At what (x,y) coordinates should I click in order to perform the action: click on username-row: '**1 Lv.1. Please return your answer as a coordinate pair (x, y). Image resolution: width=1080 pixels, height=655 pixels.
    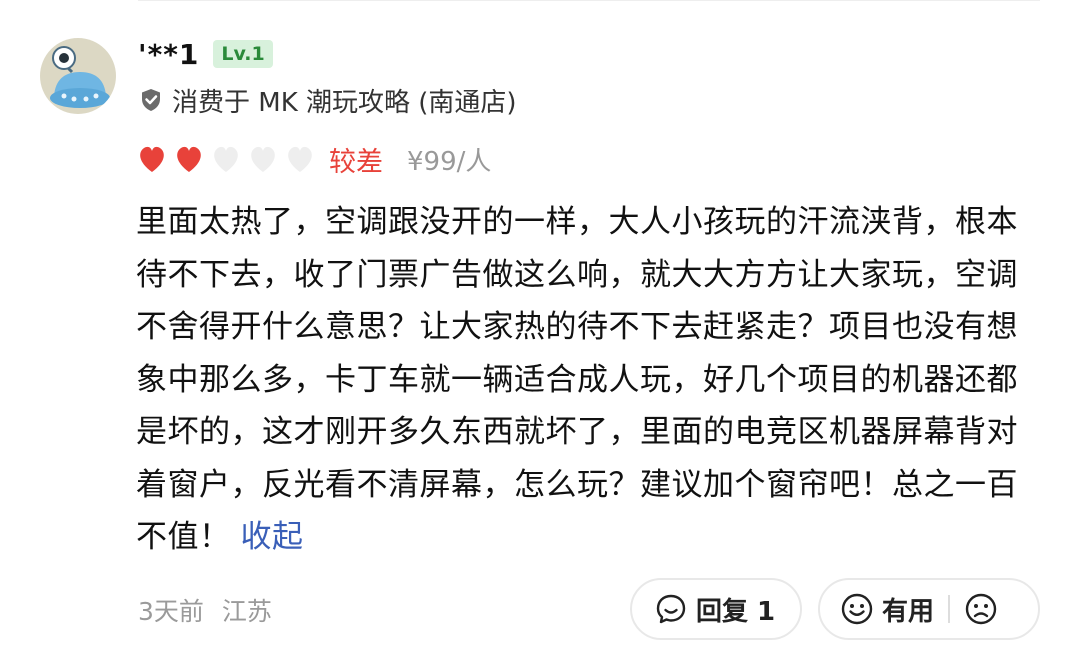
    Looking at the image, I should click on (205, 54).